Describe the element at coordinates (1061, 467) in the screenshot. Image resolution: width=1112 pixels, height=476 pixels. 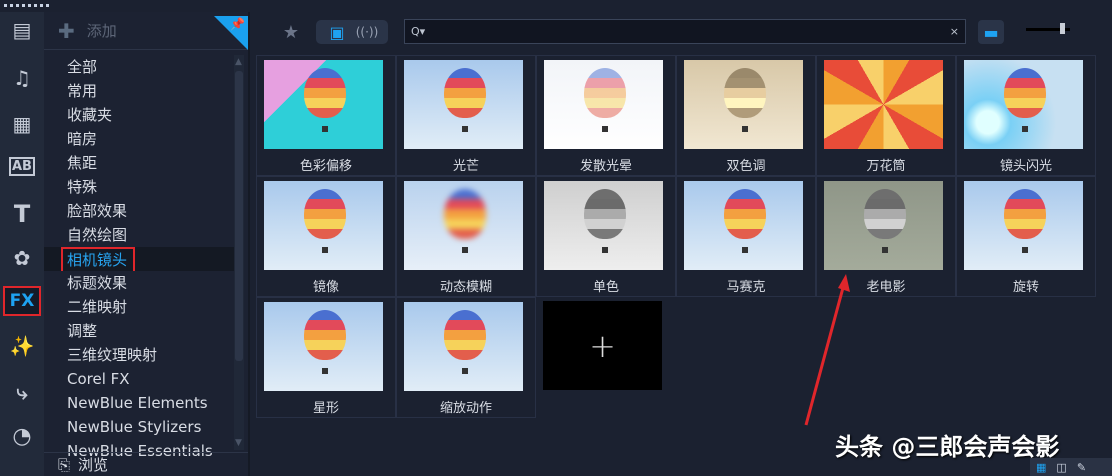
I see `split-view-icon: ◫` at that location.